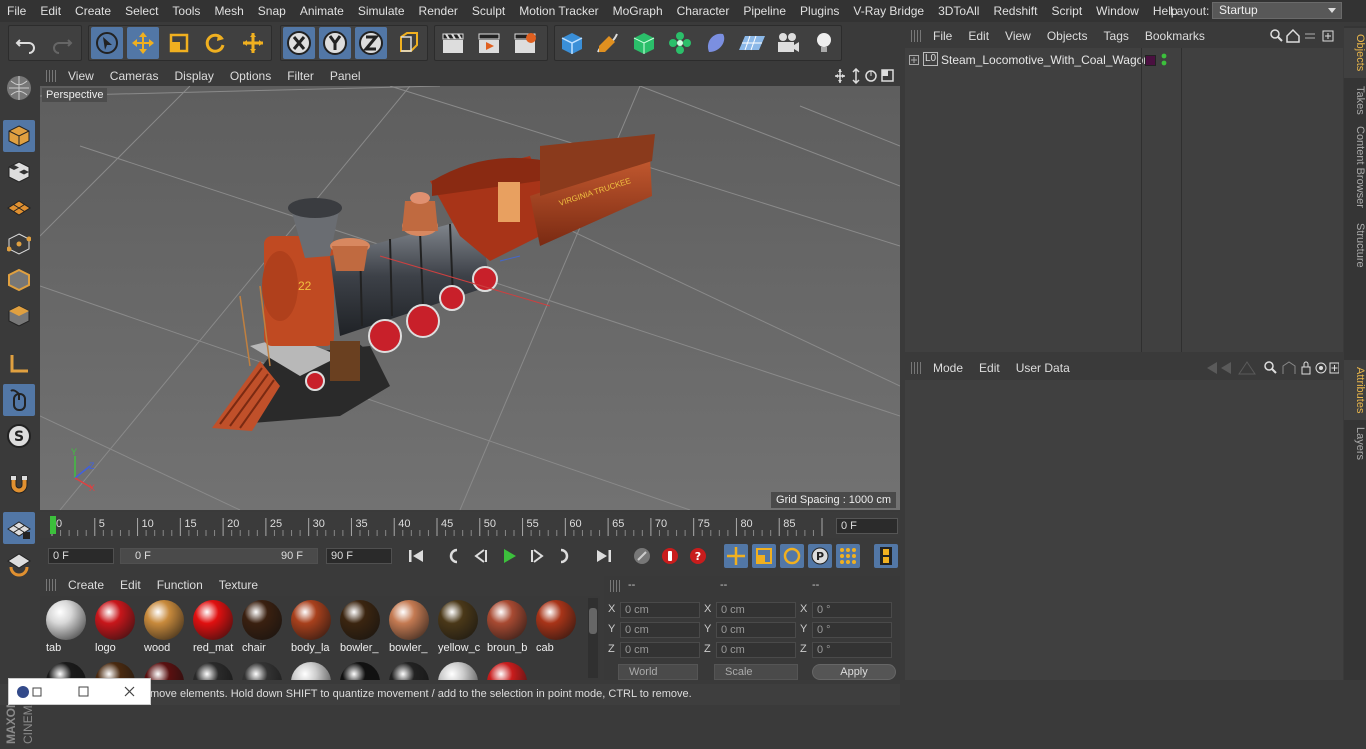 The image size is (1366, 749). What do you see at coordinates (593, 621) in the screenshot?
I see `material-scroll-thumb` at bounding box center [593, 621].